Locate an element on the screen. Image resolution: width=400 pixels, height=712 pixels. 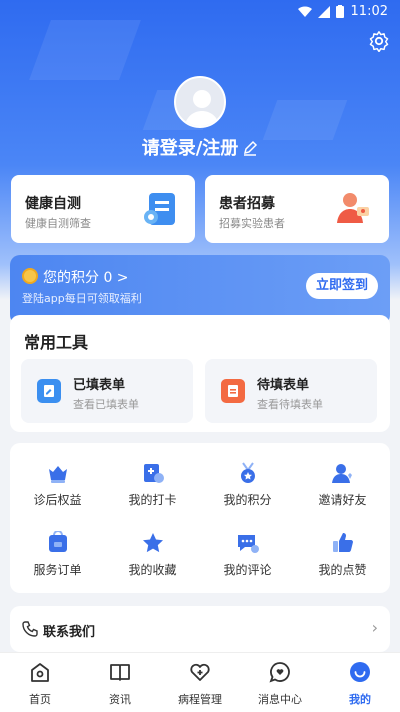
grid-item-post-visit-rights: 诊后权益 is located at coordinates (57, 484).